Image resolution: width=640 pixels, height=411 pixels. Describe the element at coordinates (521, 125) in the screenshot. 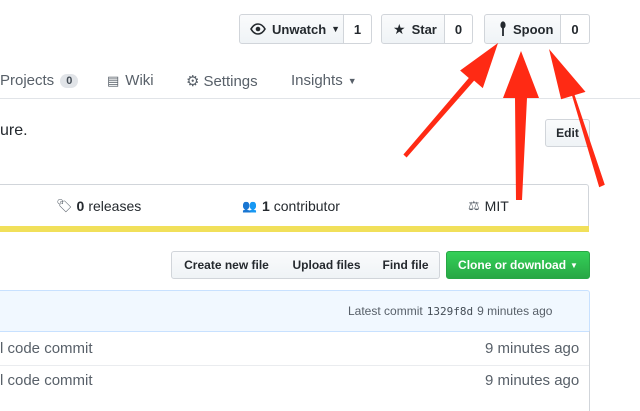

I see `arrow-middle` at that location.